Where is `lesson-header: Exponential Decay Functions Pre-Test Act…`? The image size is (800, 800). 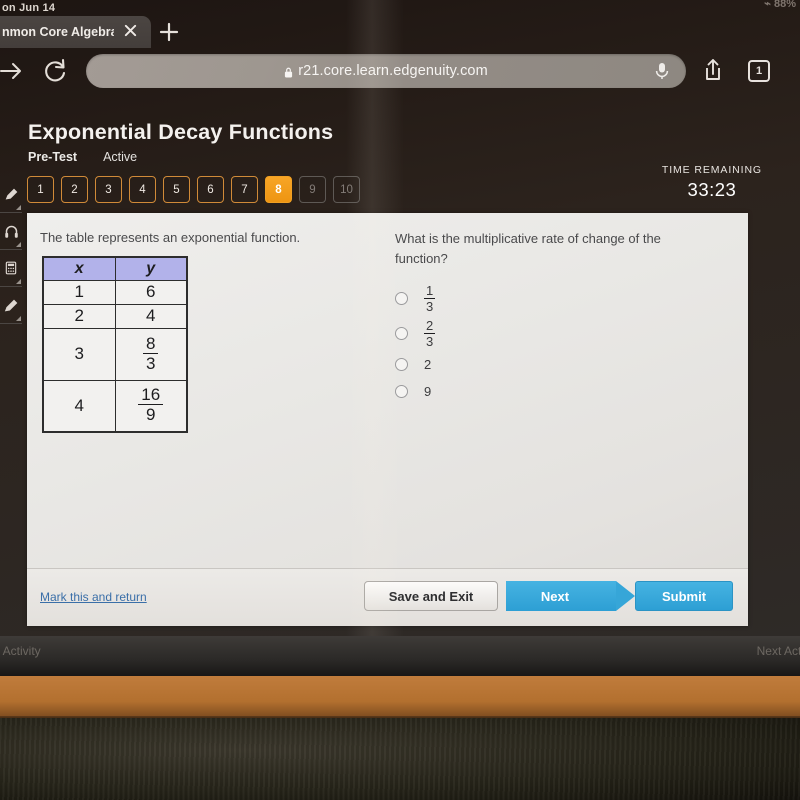
lesson-header: Exponential Decay Functions Pre-Test Act… is located at coordinates (400, 156).